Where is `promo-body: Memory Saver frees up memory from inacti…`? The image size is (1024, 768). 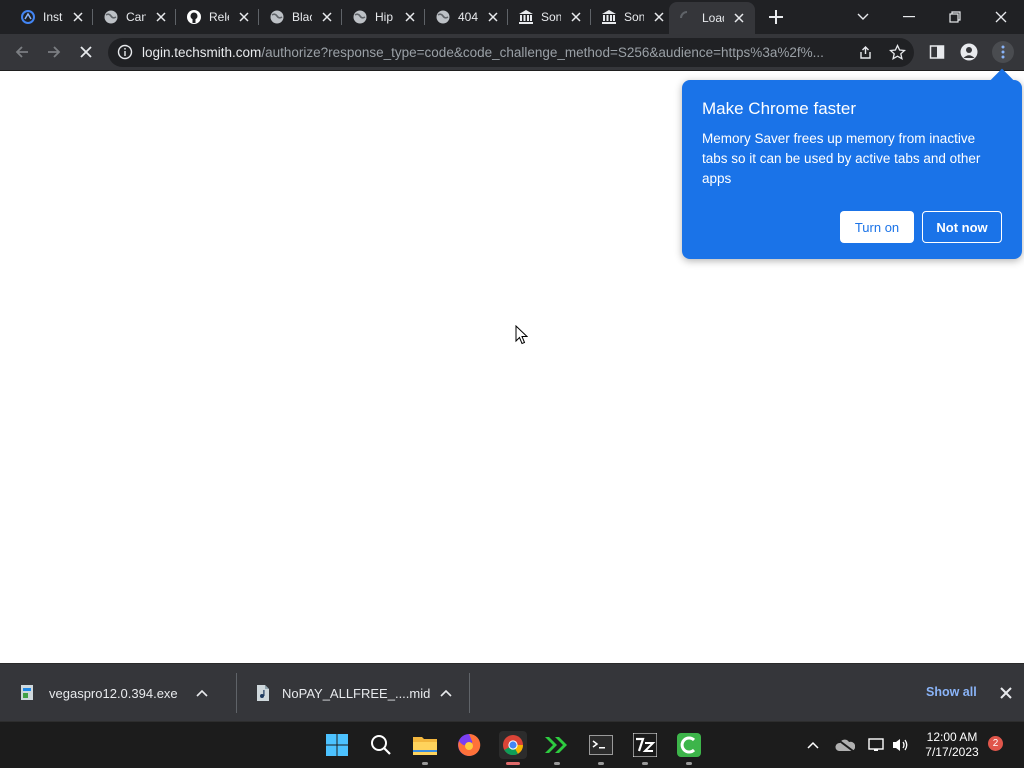 promo-body: Memory Saver frees up memory from inacti… is located at coordinates (841, 158).